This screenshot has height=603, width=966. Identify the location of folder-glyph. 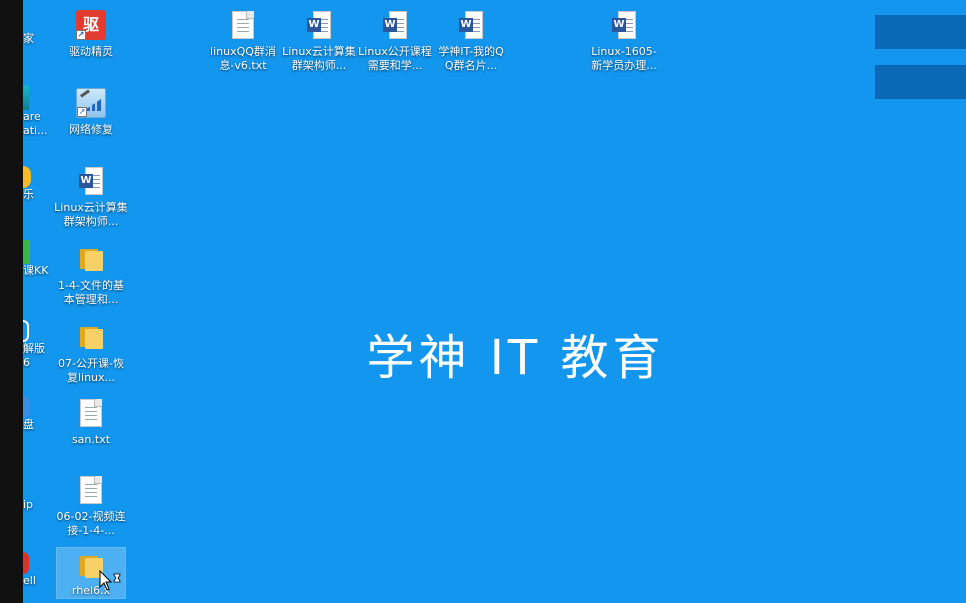
(91, 259).